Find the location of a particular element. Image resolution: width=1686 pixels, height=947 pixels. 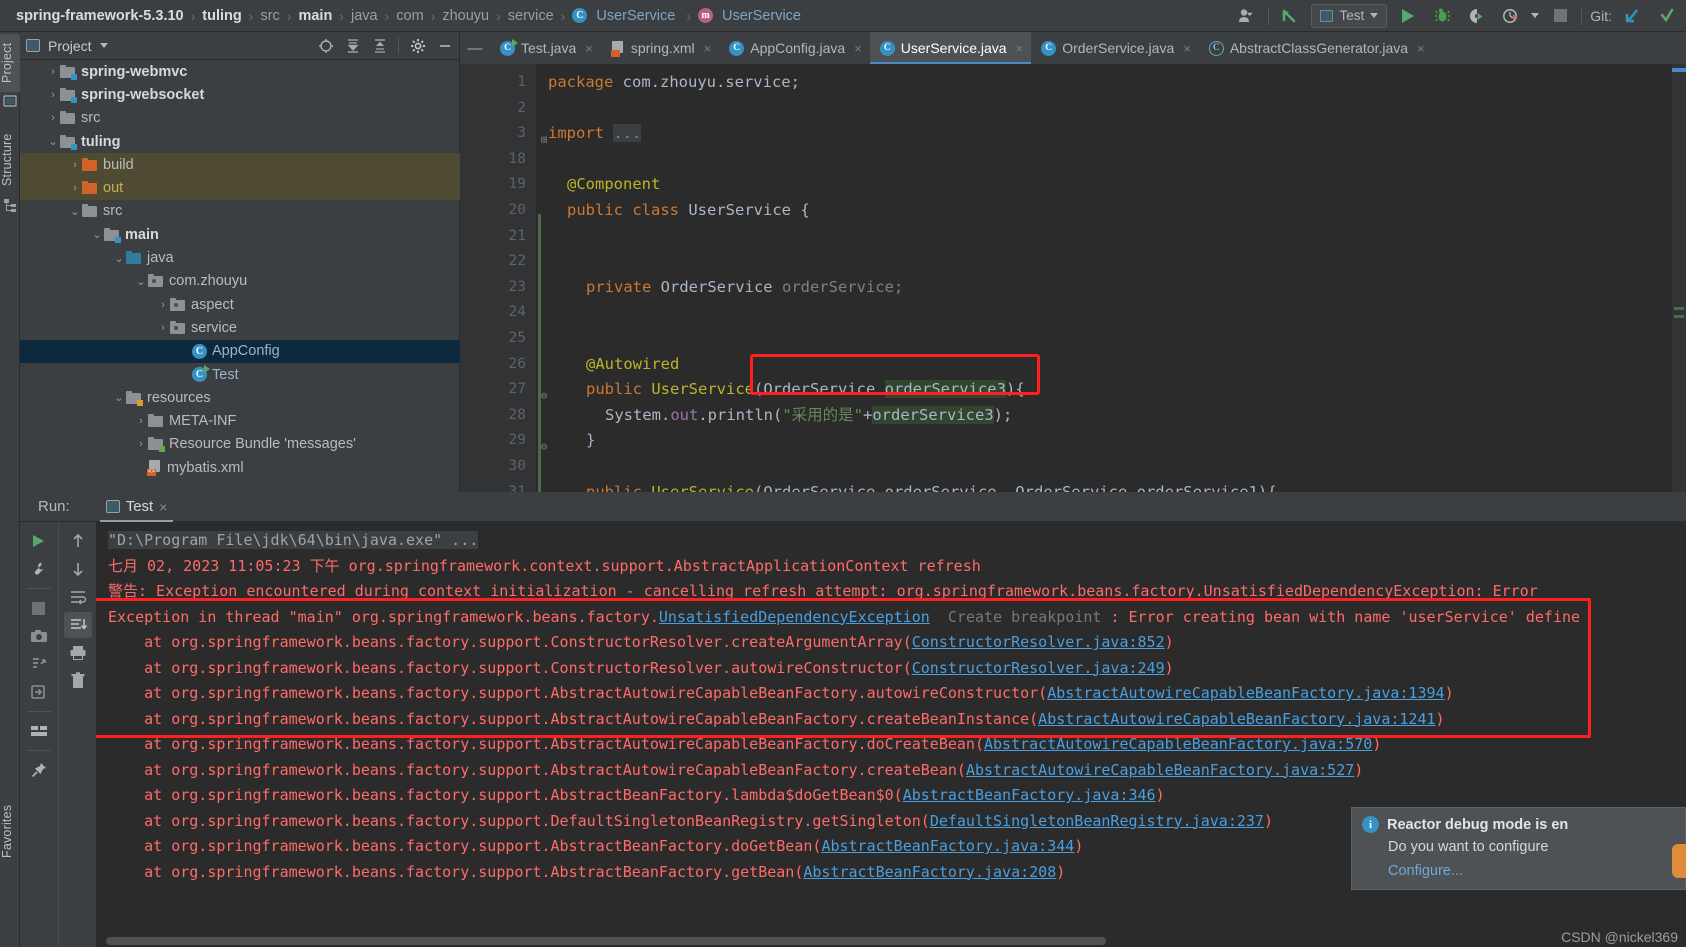

scroll-to-end-icon is located at coordinates (77, 625).